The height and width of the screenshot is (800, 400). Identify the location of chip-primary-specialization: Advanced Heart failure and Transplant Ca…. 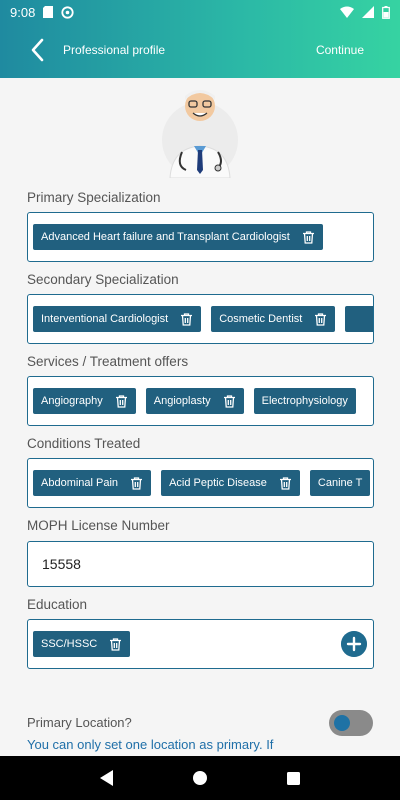
(178, 237).